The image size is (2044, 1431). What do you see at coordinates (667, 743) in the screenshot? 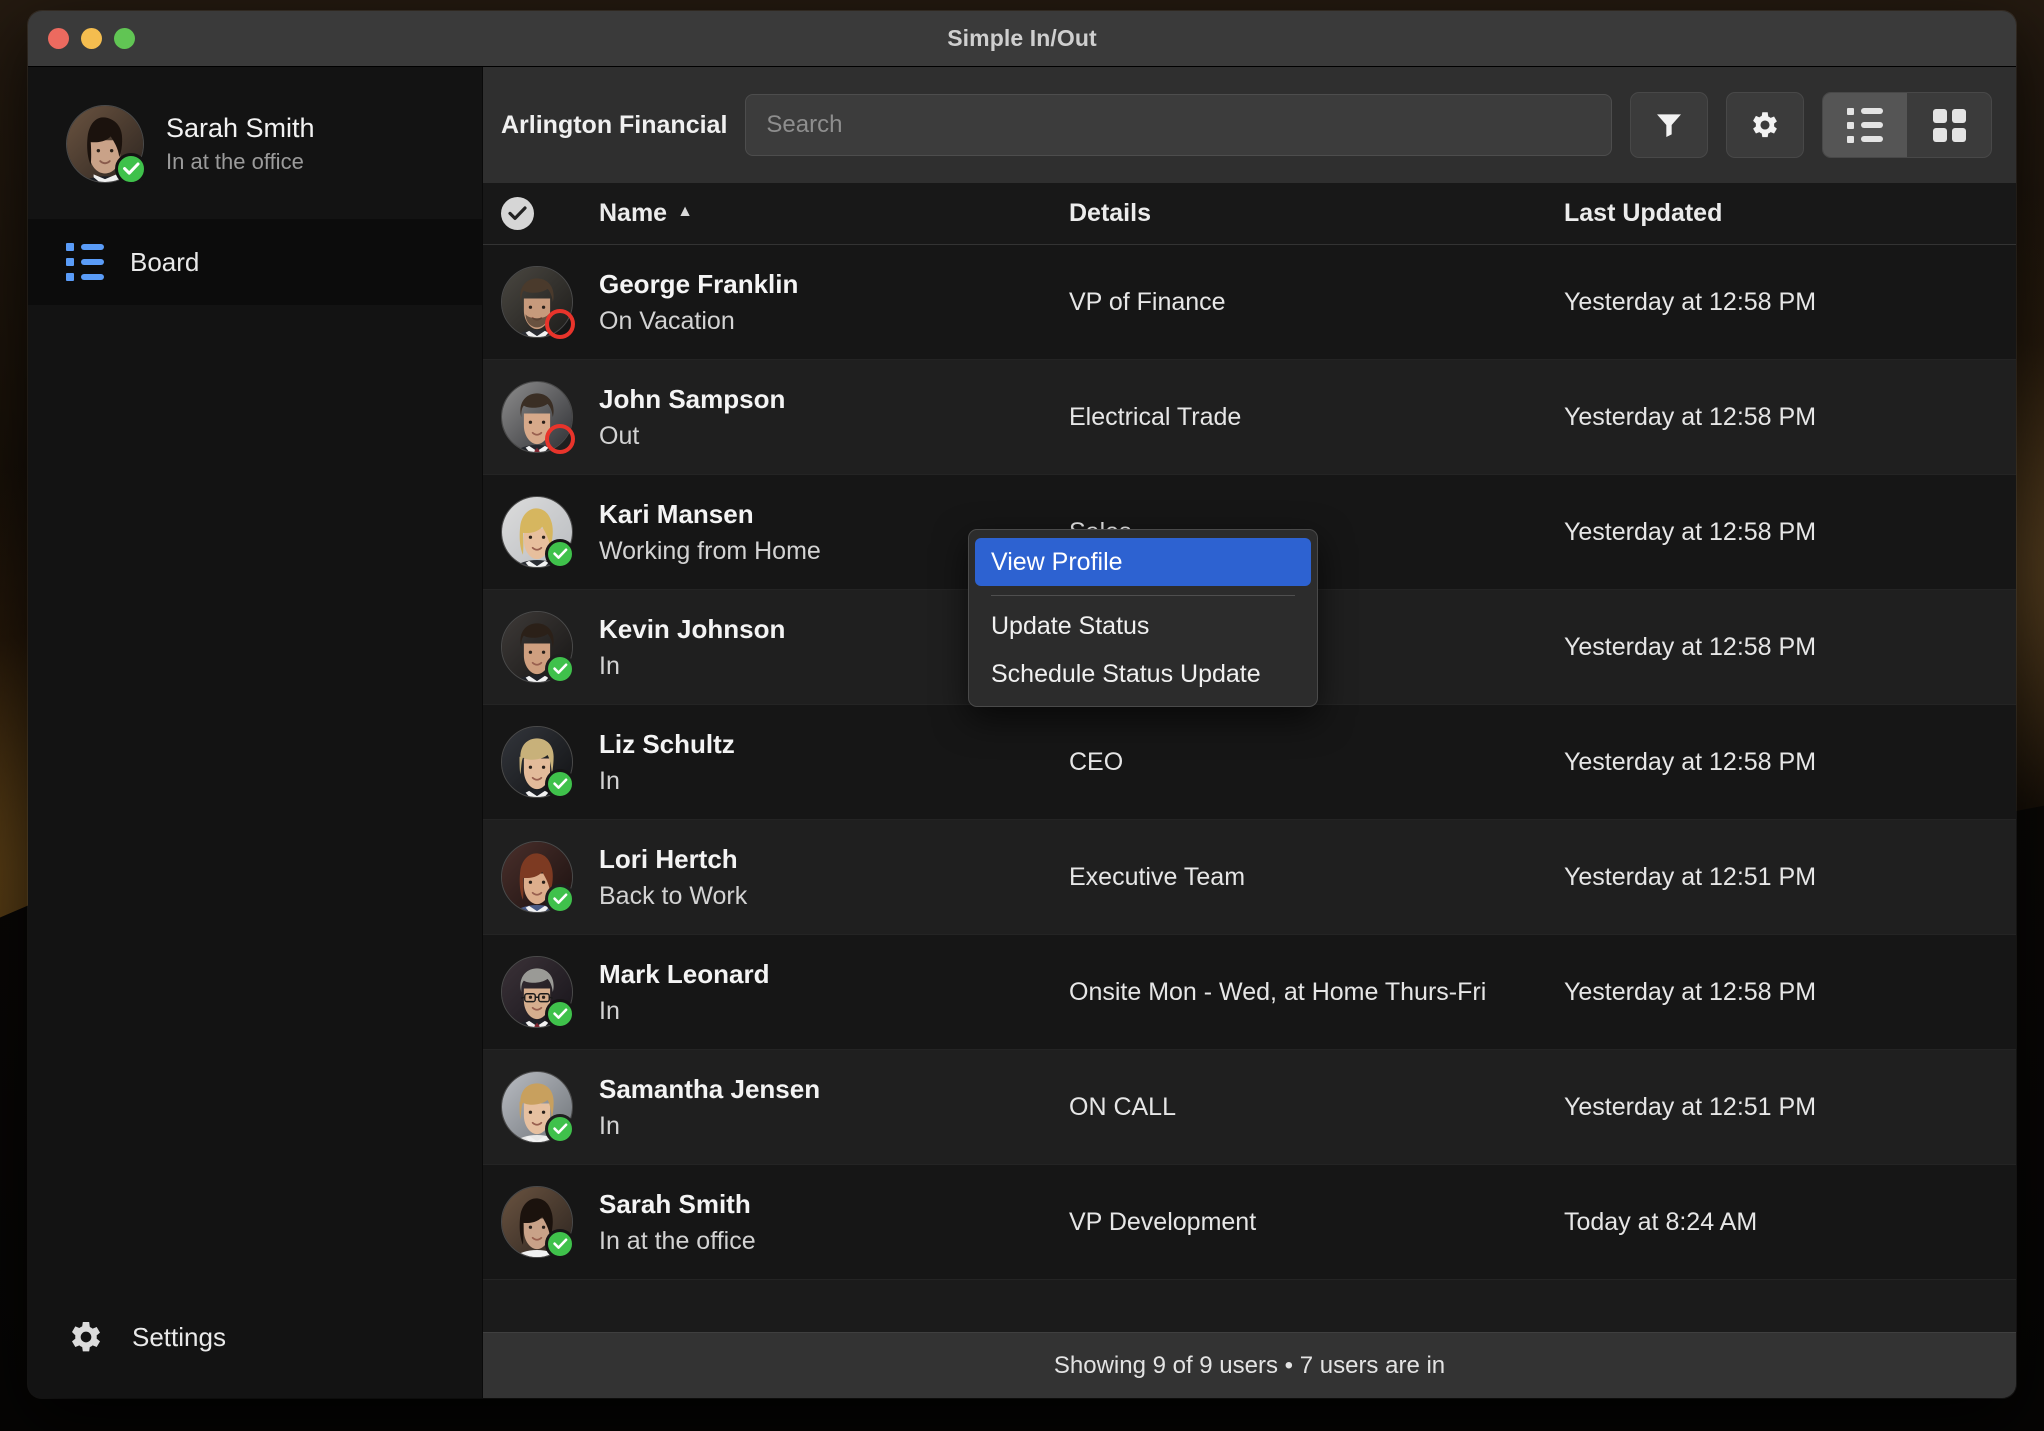
I see `user-name: Liz Schultz` at bounding box center [667, 743].